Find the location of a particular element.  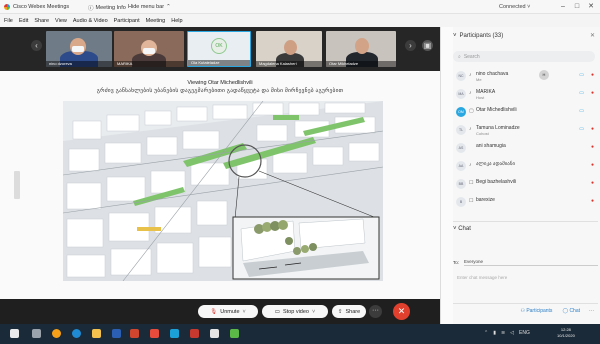

participant-name: barexize is located at coordinates (485, 200).